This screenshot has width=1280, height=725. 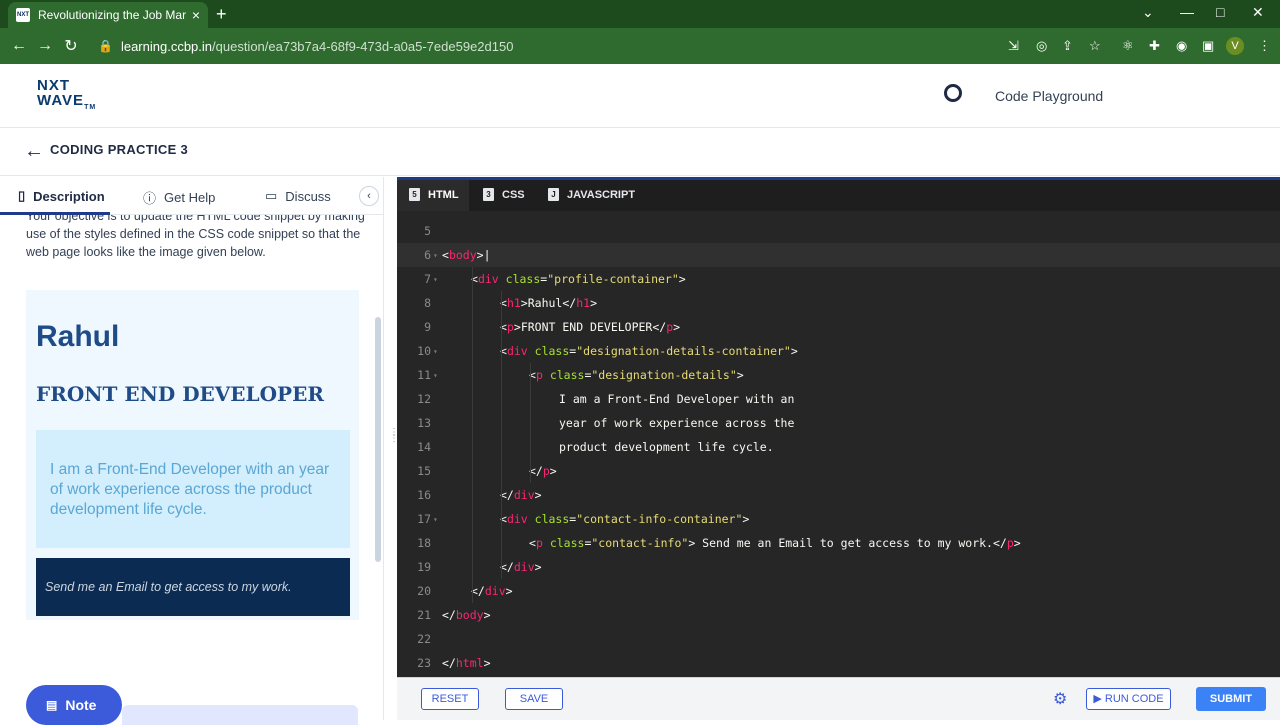 What do you see at coordinates (1095, 46) in the screenshot?
I see `bookmark-star-icon: ☆` at bounding box center [1095, 46].